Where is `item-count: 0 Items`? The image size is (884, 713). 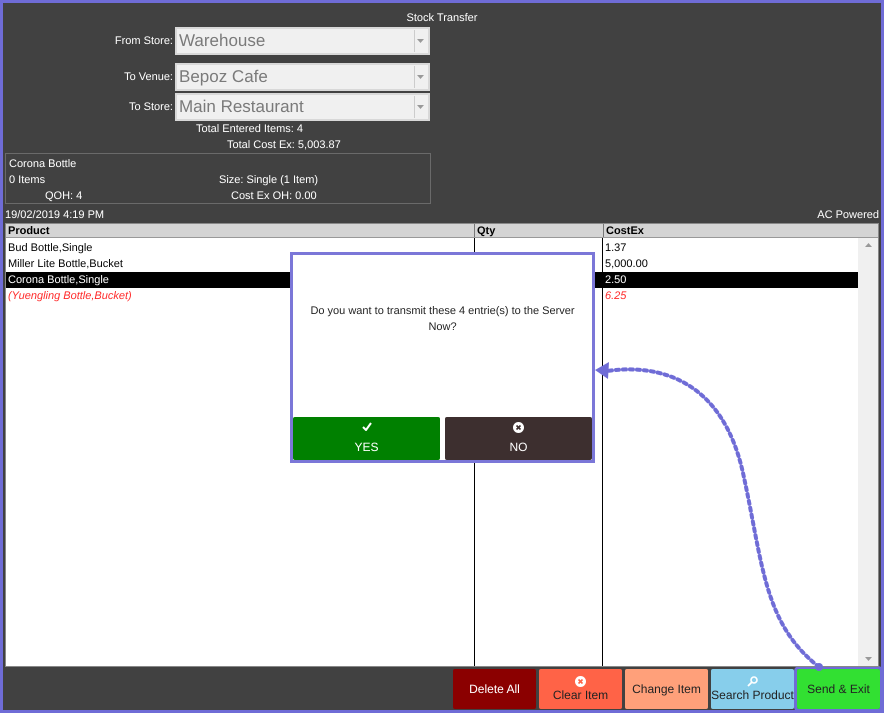
item-count: 0 Items is located at coordinates (27, 180).